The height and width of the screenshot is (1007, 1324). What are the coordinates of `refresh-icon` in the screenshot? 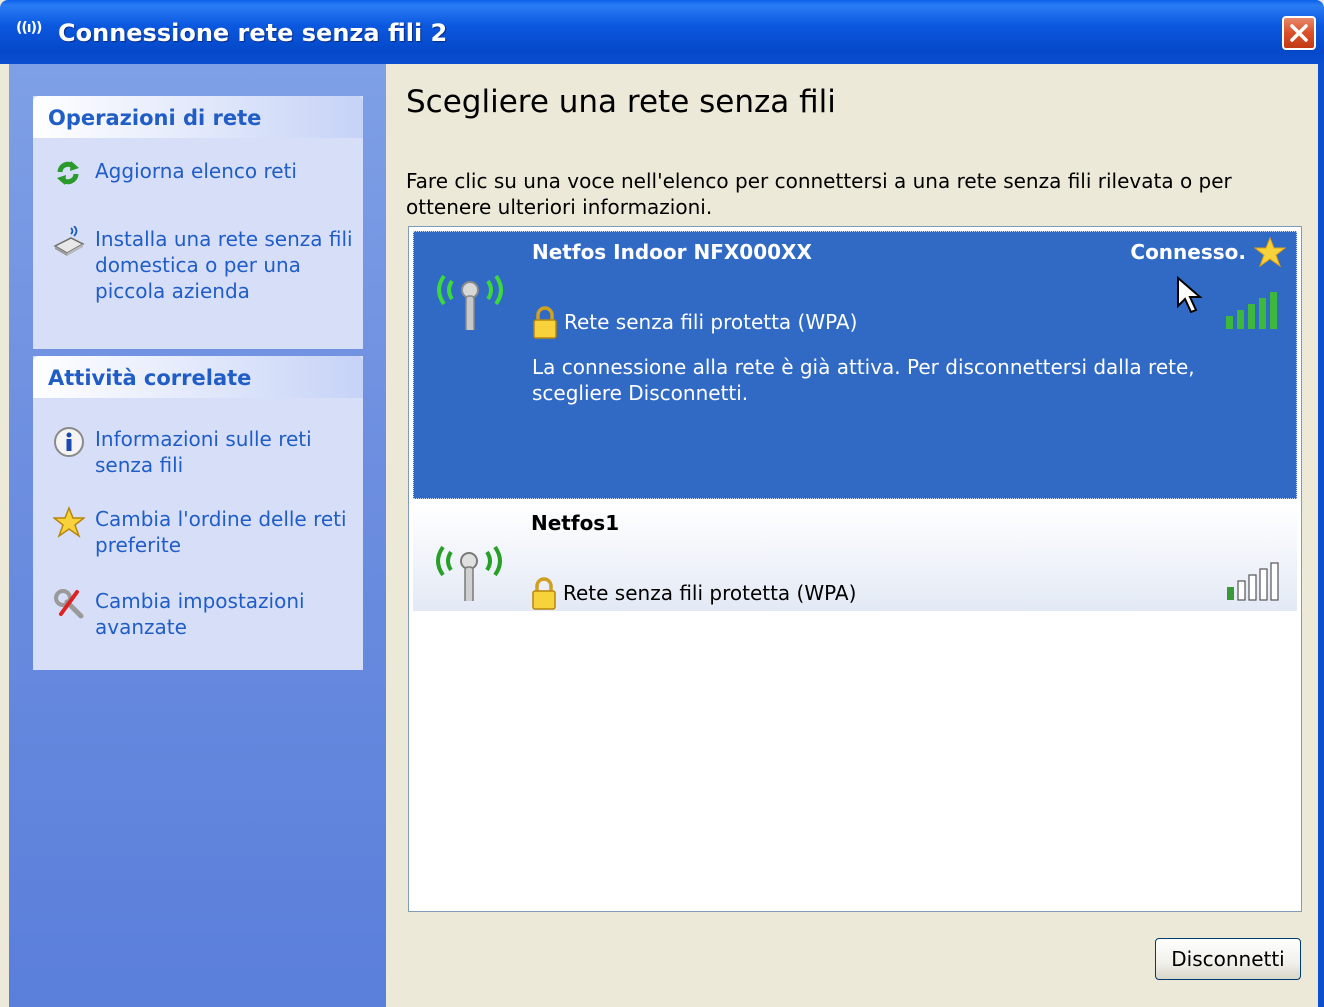 It's located at (68, 173).